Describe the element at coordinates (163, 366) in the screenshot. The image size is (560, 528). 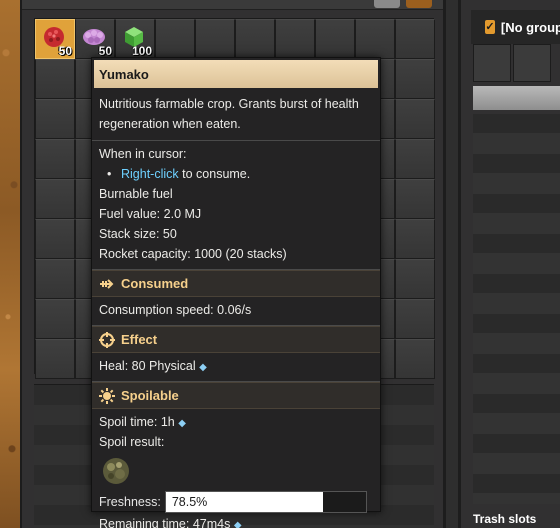
I see `heal-value: 80 Physical` at that location.